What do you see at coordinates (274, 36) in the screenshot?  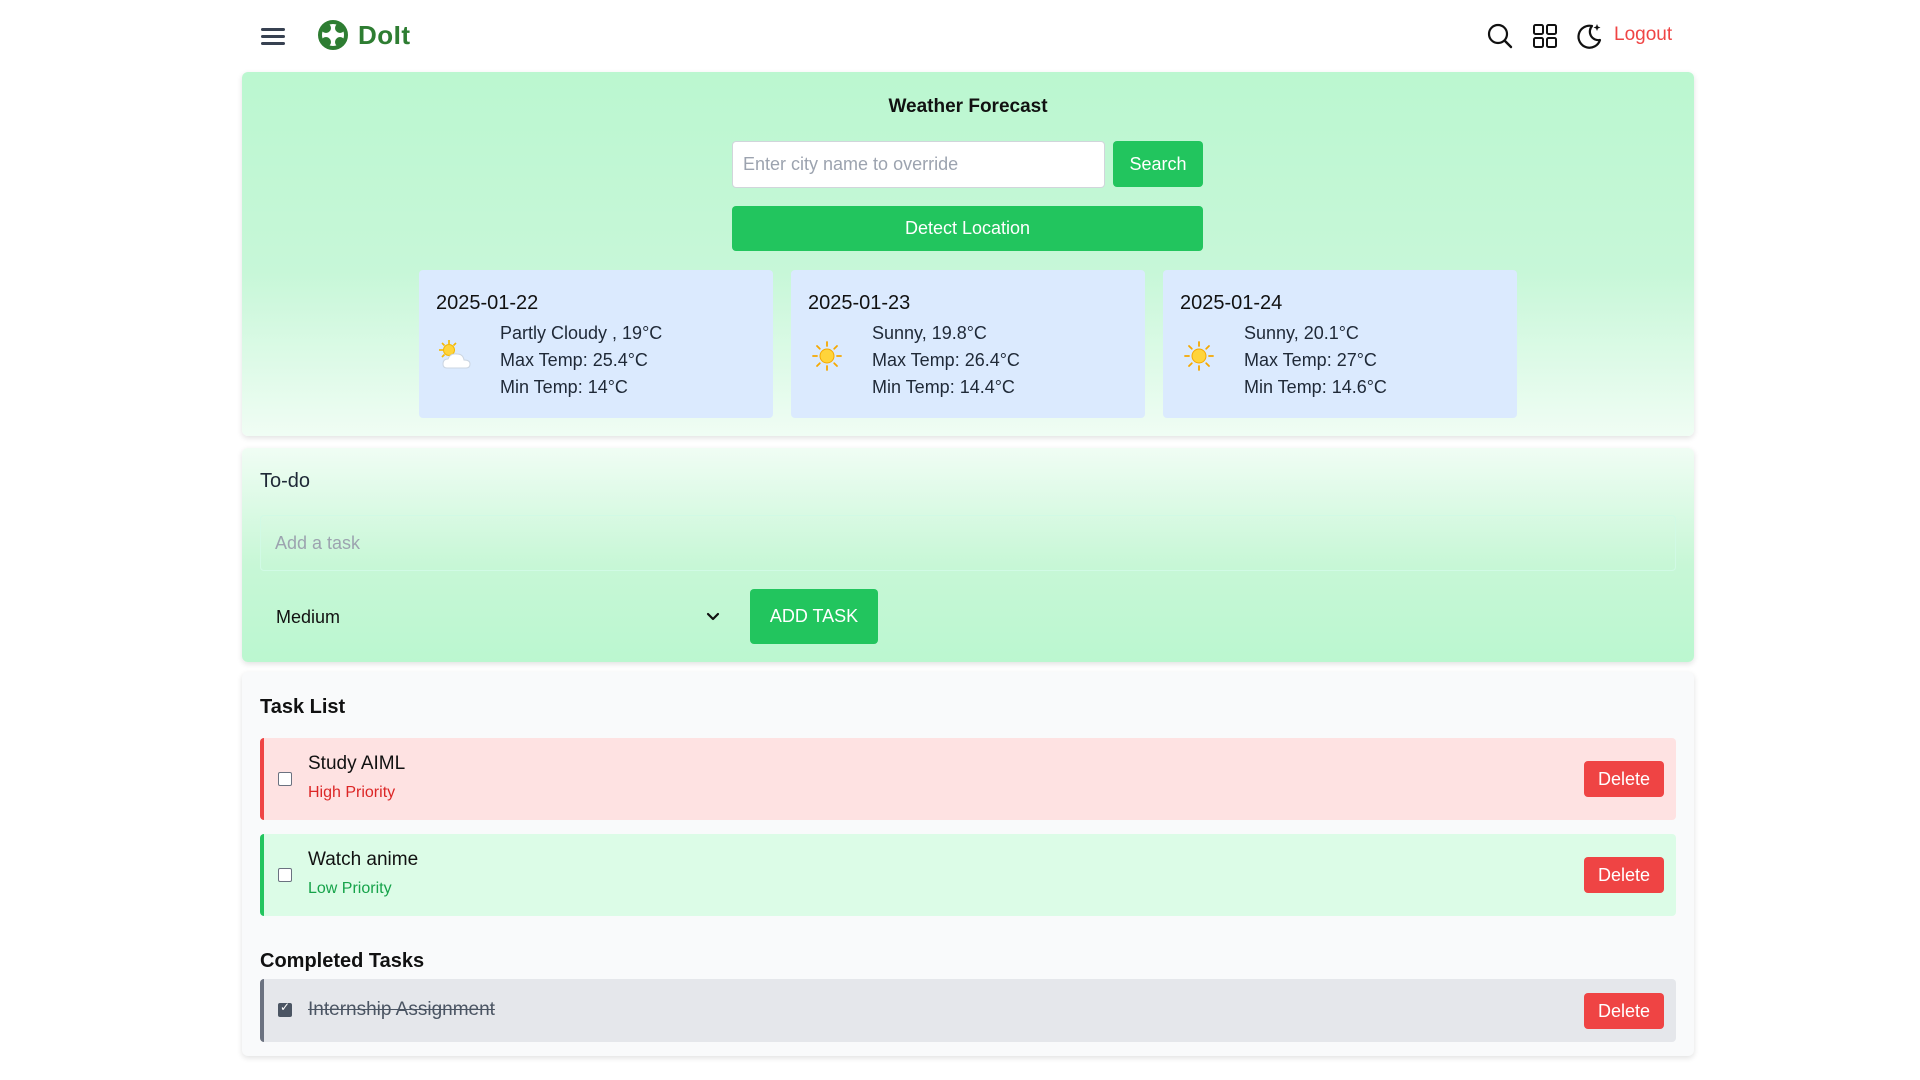 I see `hamburger-menu-icon` at bounding box center [274, 36].